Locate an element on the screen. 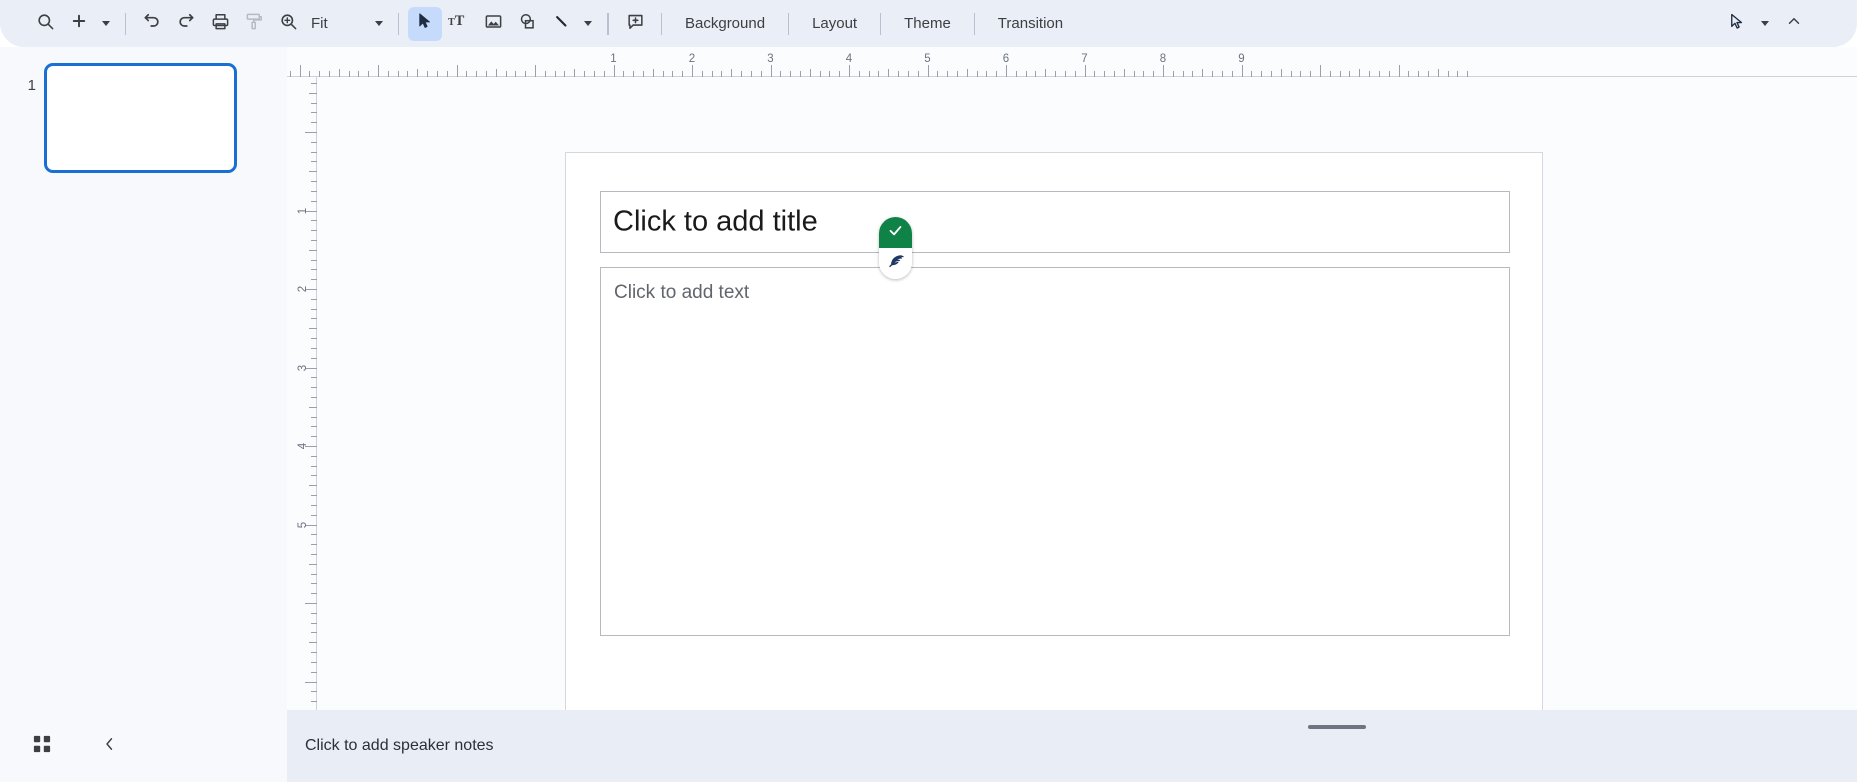 Image resolution: width=1857 pixels, height=782 pixels. new-slide-button is located at coordinates (79, 24).